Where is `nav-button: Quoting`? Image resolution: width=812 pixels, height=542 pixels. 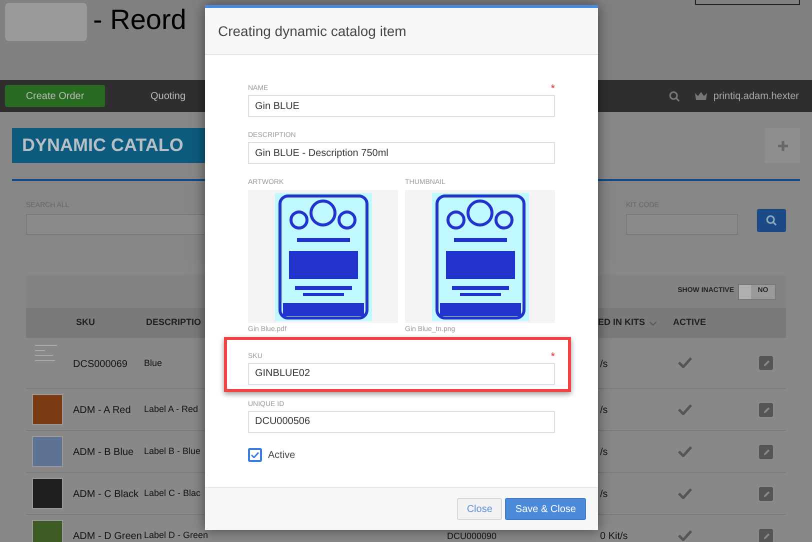 nav-button: Quoting is located at coordinates (168, 96).